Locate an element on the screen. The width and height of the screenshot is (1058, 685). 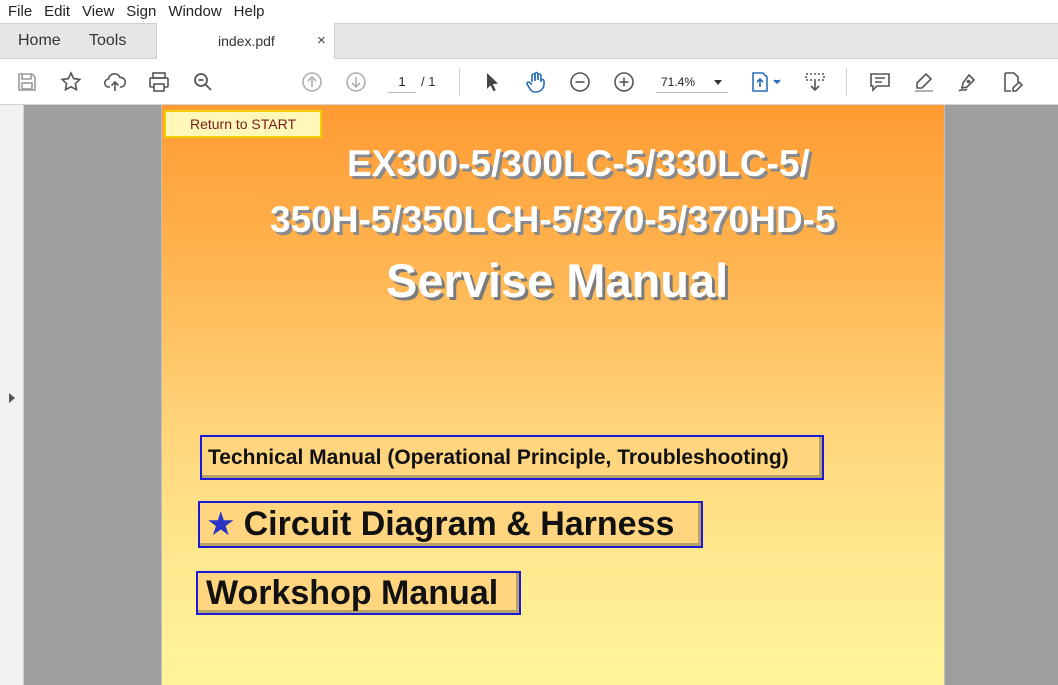
return-to-start-button: Return to START is located at coordinates (243, 124).